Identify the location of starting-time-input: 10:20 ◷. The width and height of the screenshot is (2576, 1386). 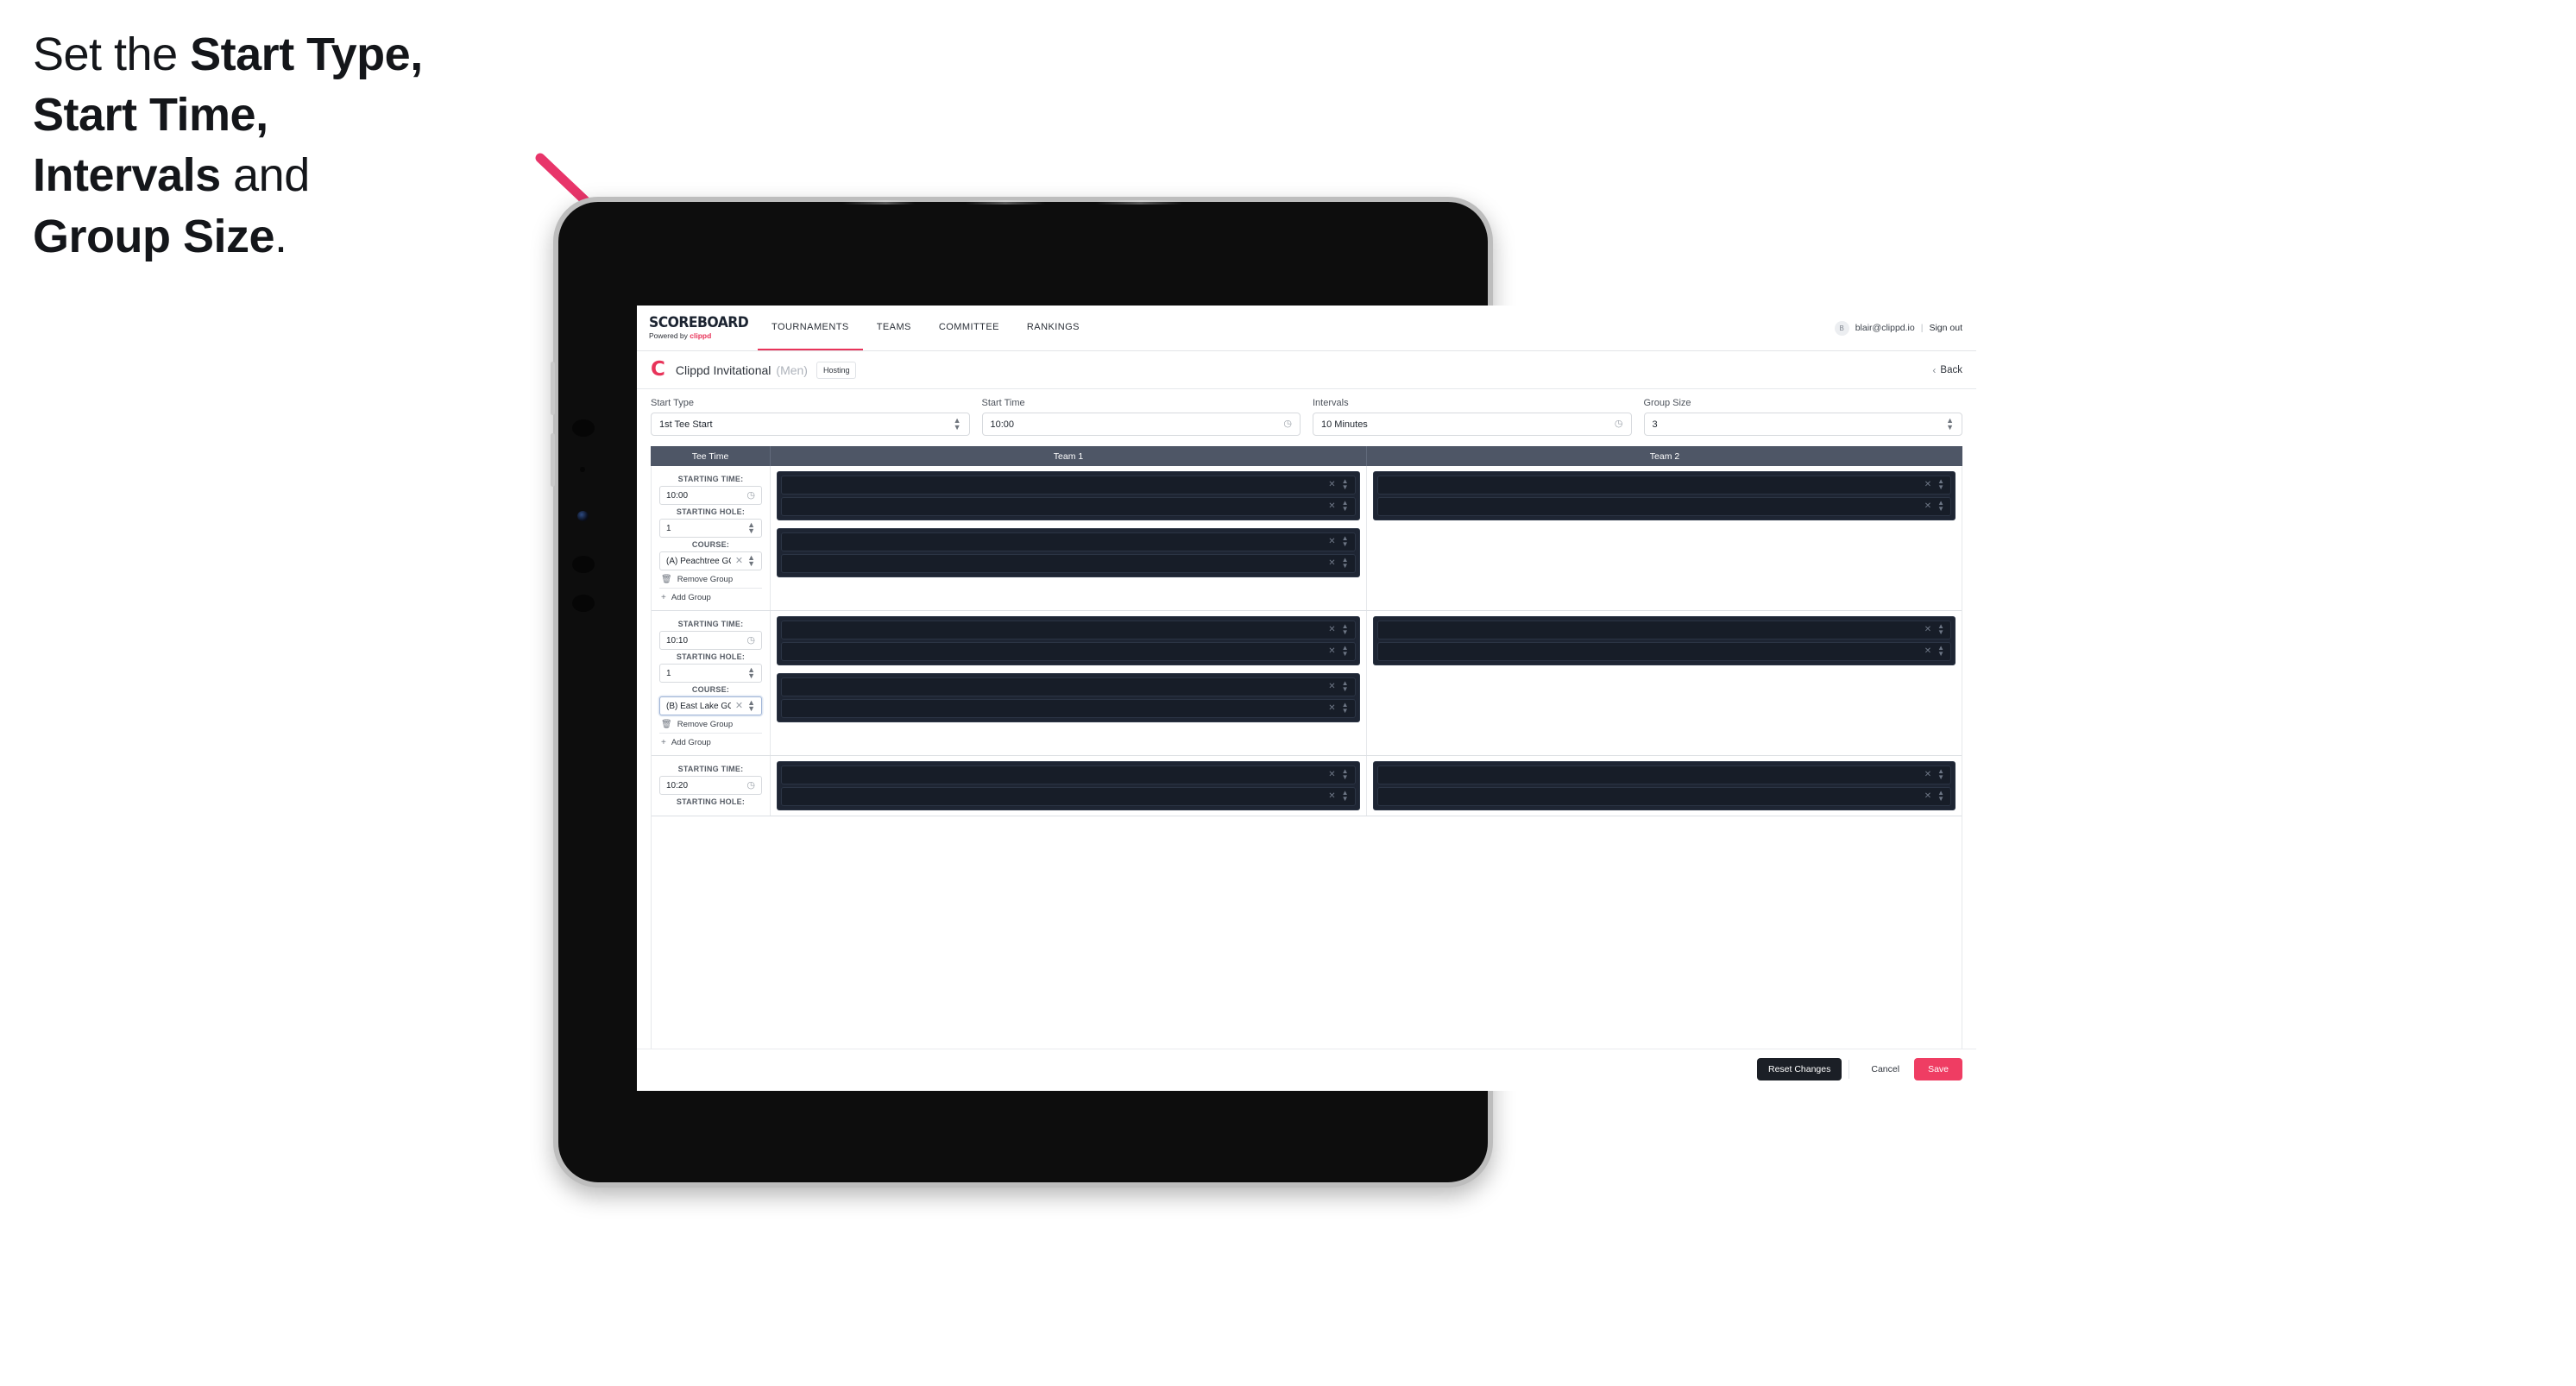
(710, 786).